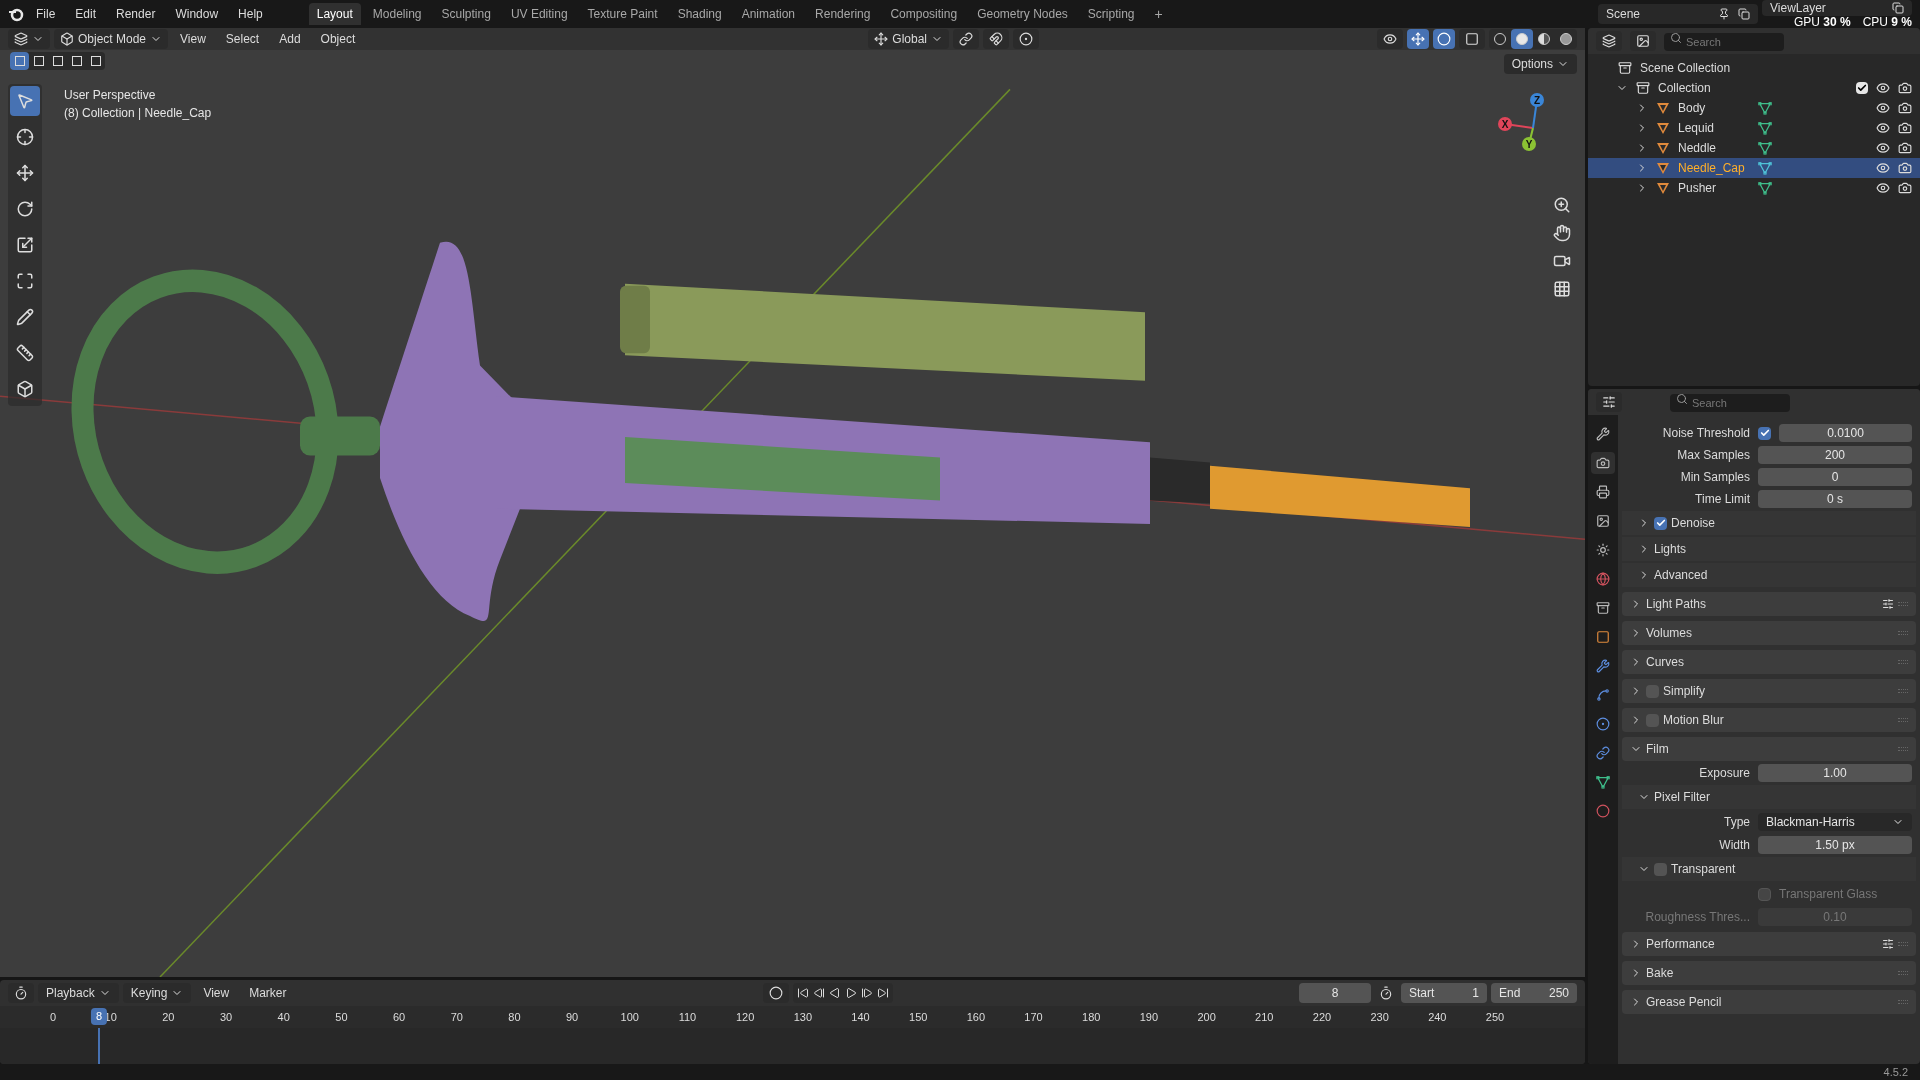  I want to click on main-menu-item: Render, so click(136, 14).